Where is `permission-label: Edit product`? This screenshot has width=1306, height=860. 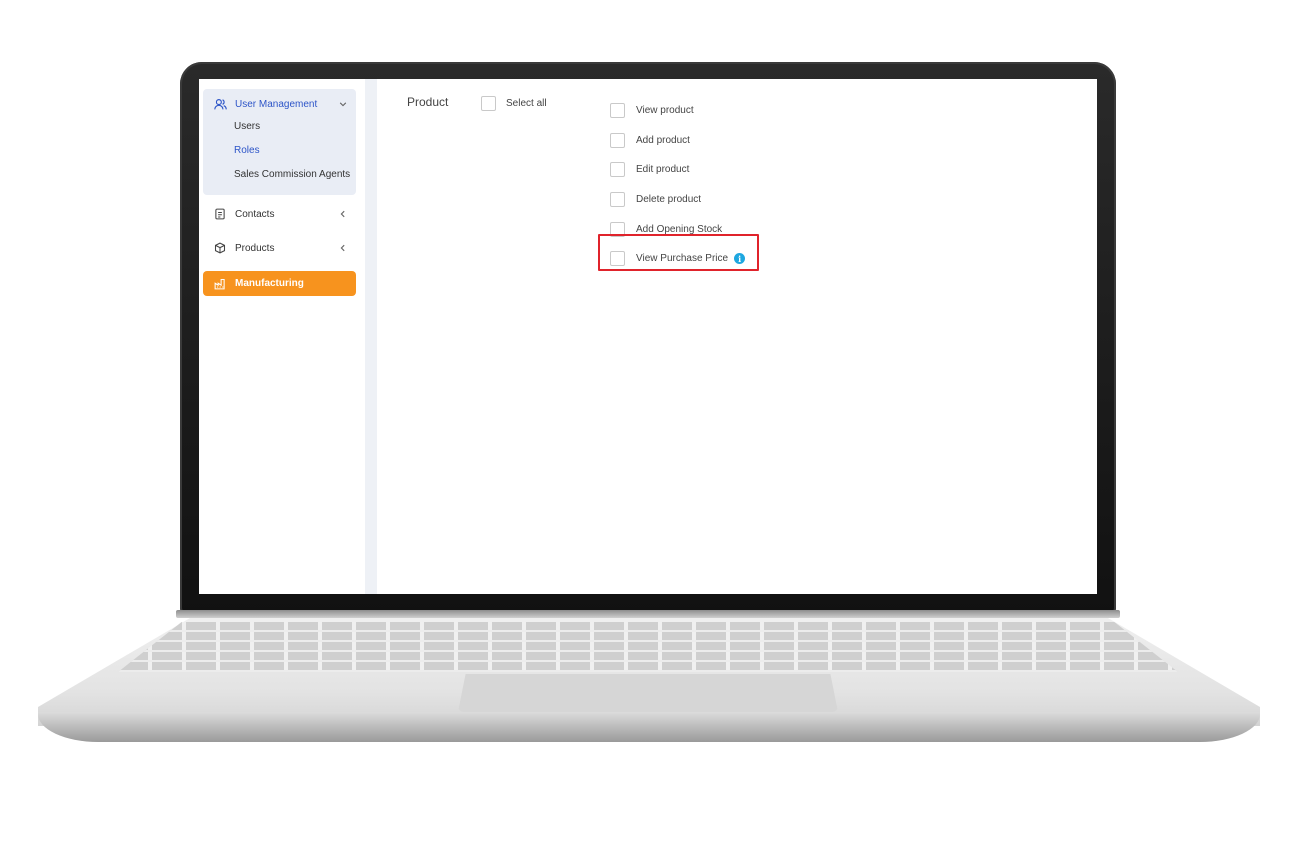
permission-label: Edit product is located at coordinates (663, 170).